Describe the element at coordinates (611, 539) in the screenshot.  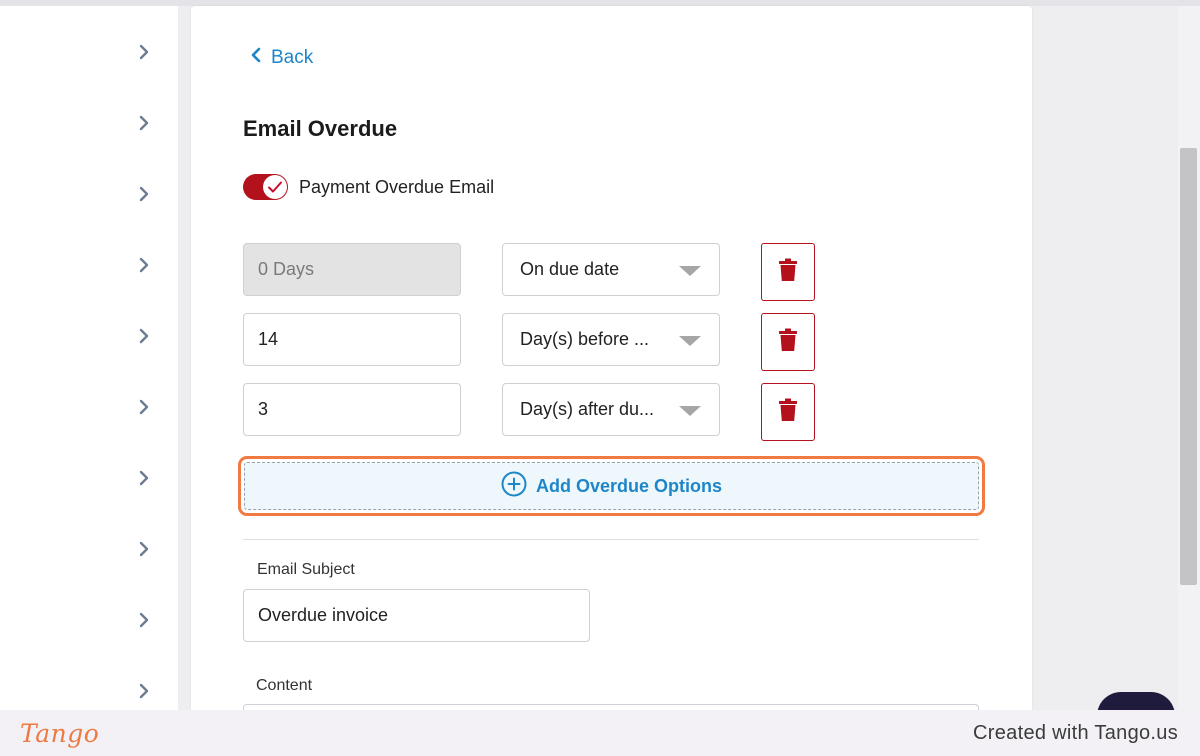
I see `divider` at that location.